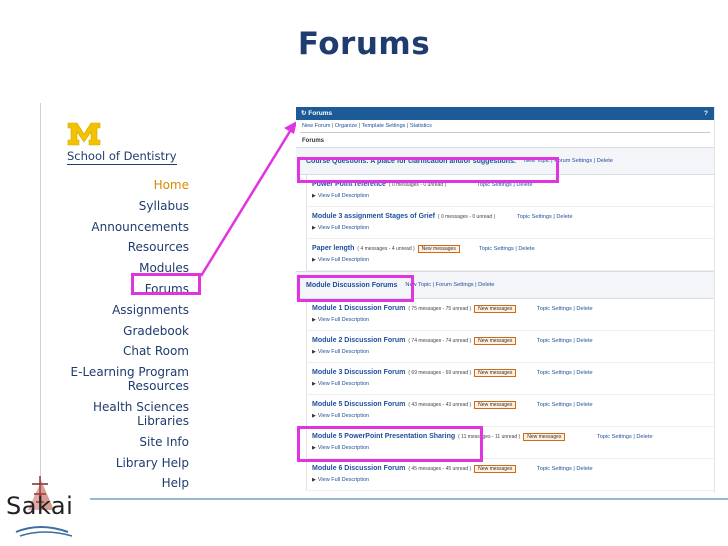 This screenshot has width=728, height=546. I want to click on course-questions-highlight-box, so click(428, 170).